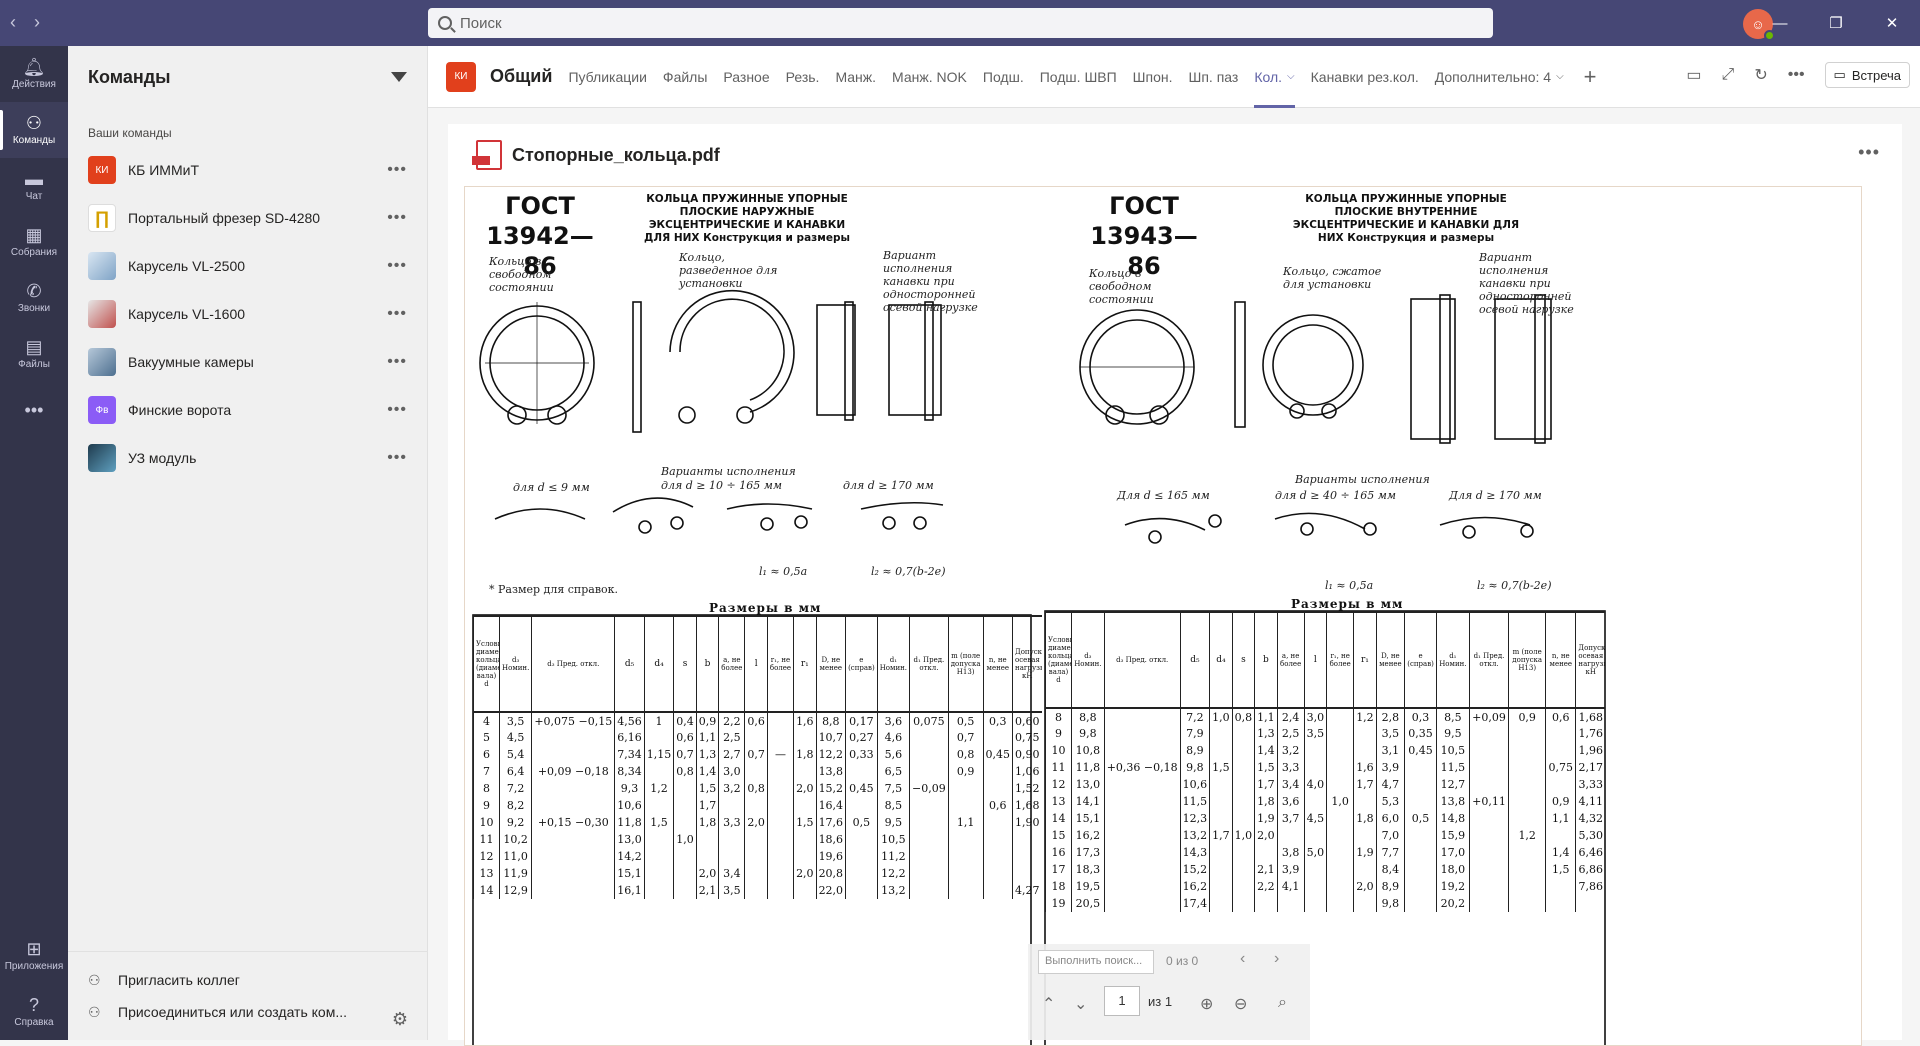  I want to click on rail-calls: ✆ Звонки, so click(34, 298).